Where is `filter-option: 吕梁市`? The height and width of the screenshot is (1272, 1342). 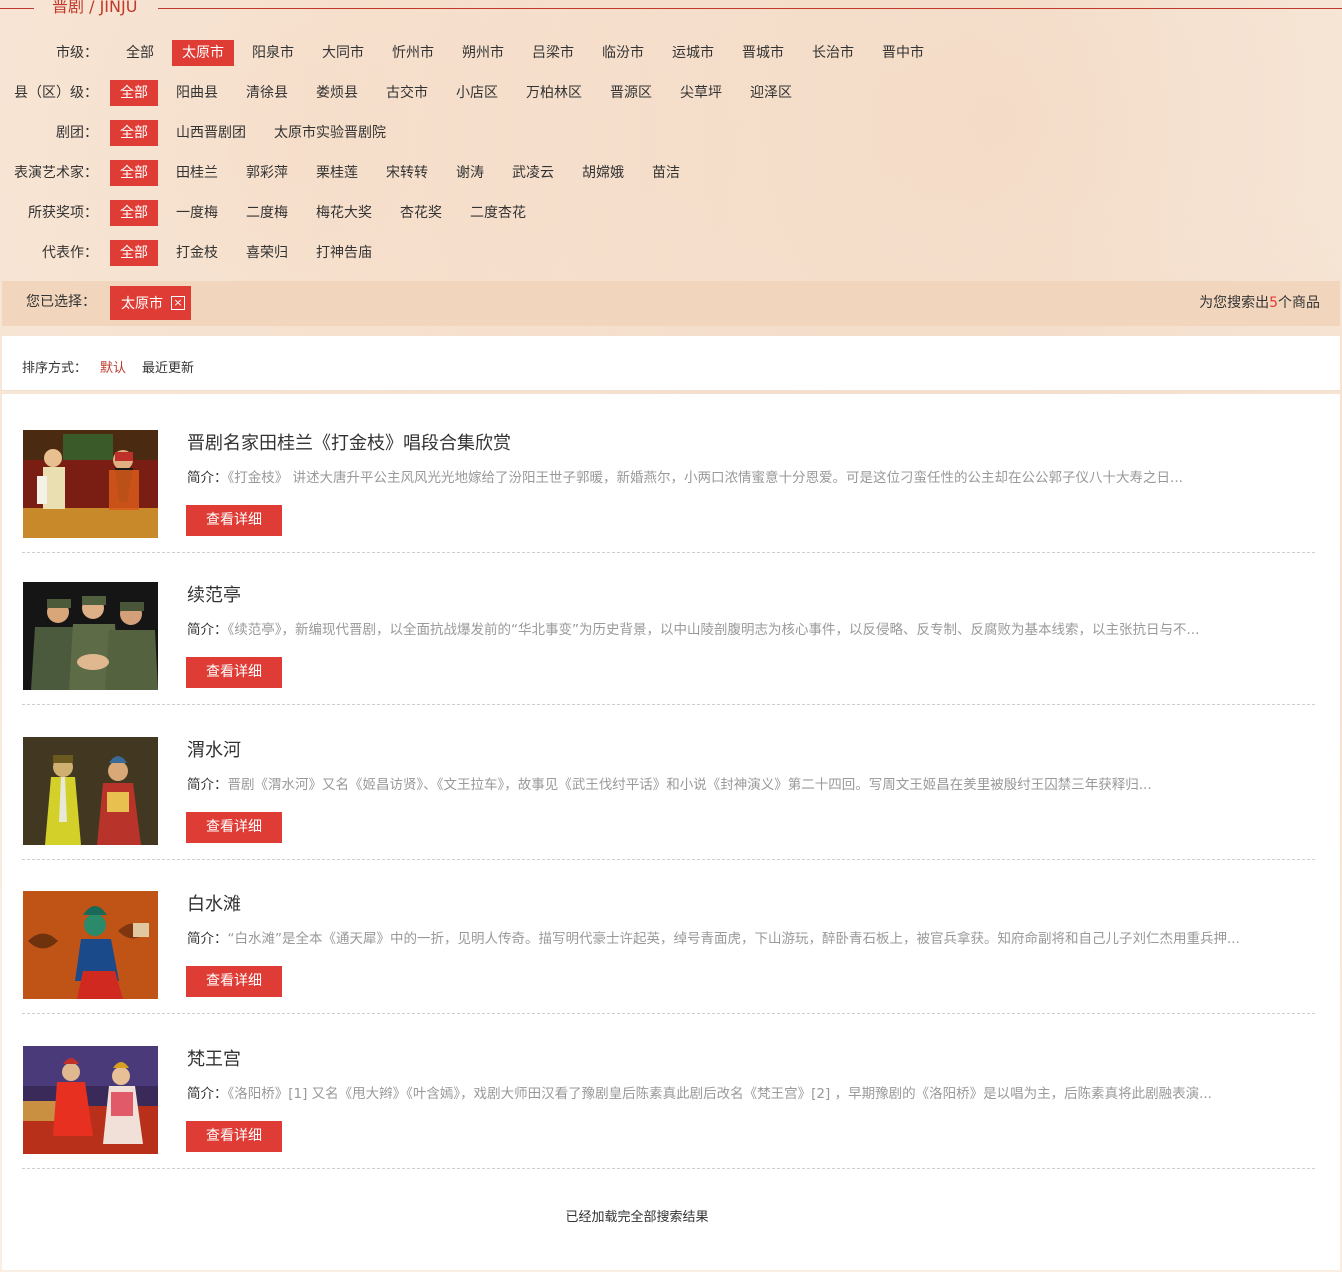
filter-option: 吕梁市 is located at coordinates (553, 53).